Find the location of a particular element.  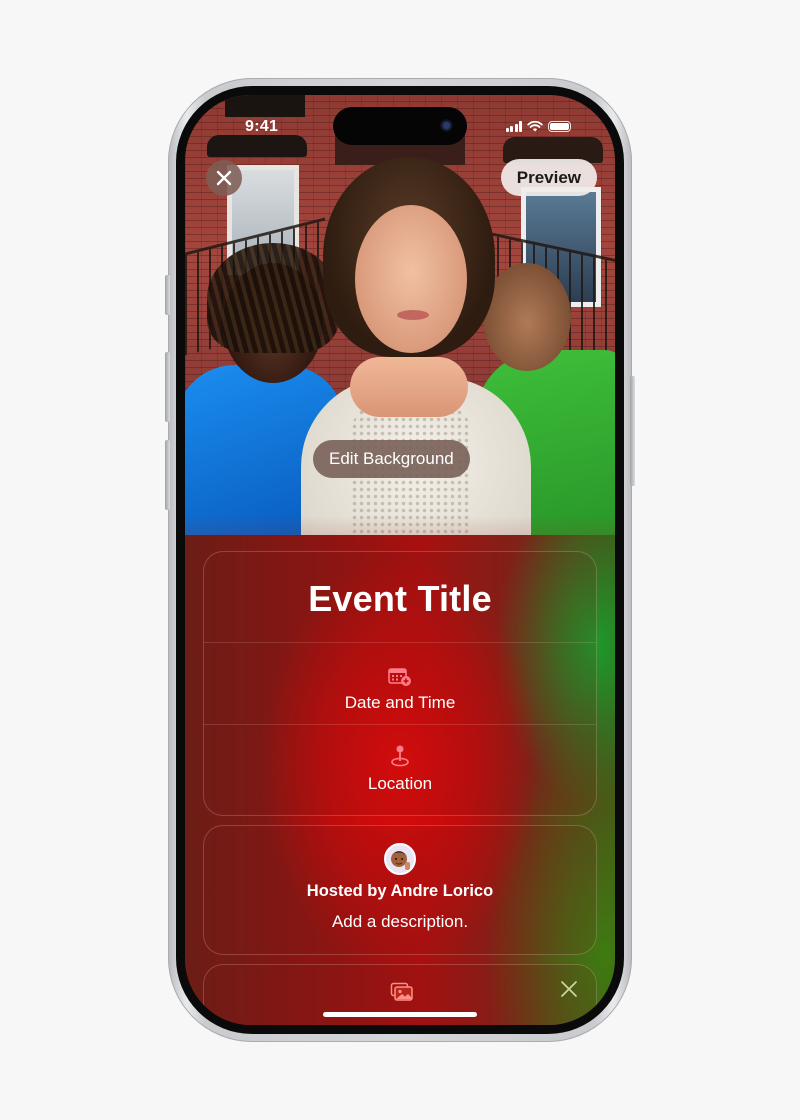

person-center-lips is located at coordinates (413, 315).